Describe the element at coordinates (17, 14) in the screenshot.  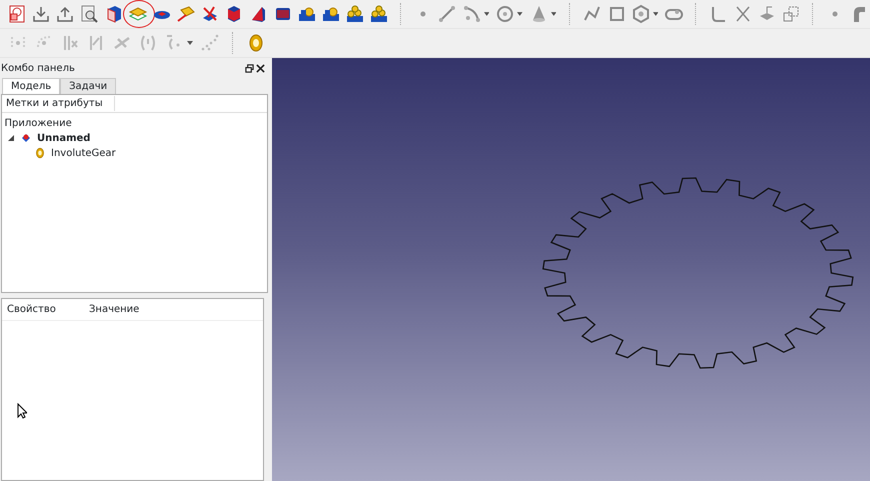
I see `new-document-icon` at that location.